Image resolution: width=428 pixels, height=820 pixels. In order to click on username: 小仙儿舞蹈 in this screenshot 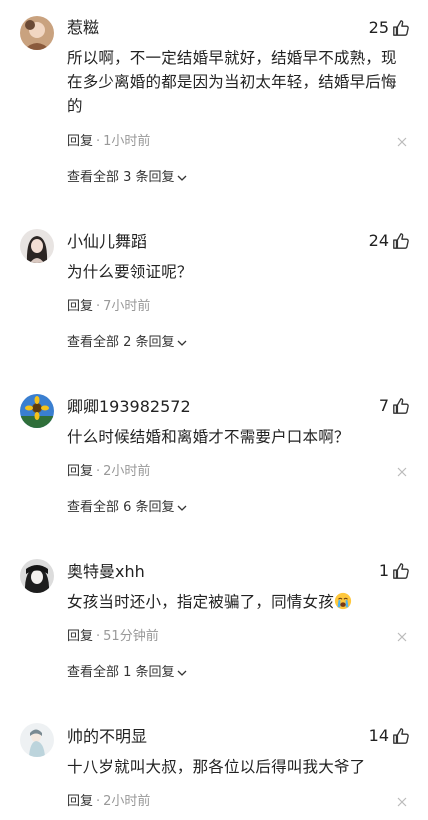, I will do `click(107, 242)`.